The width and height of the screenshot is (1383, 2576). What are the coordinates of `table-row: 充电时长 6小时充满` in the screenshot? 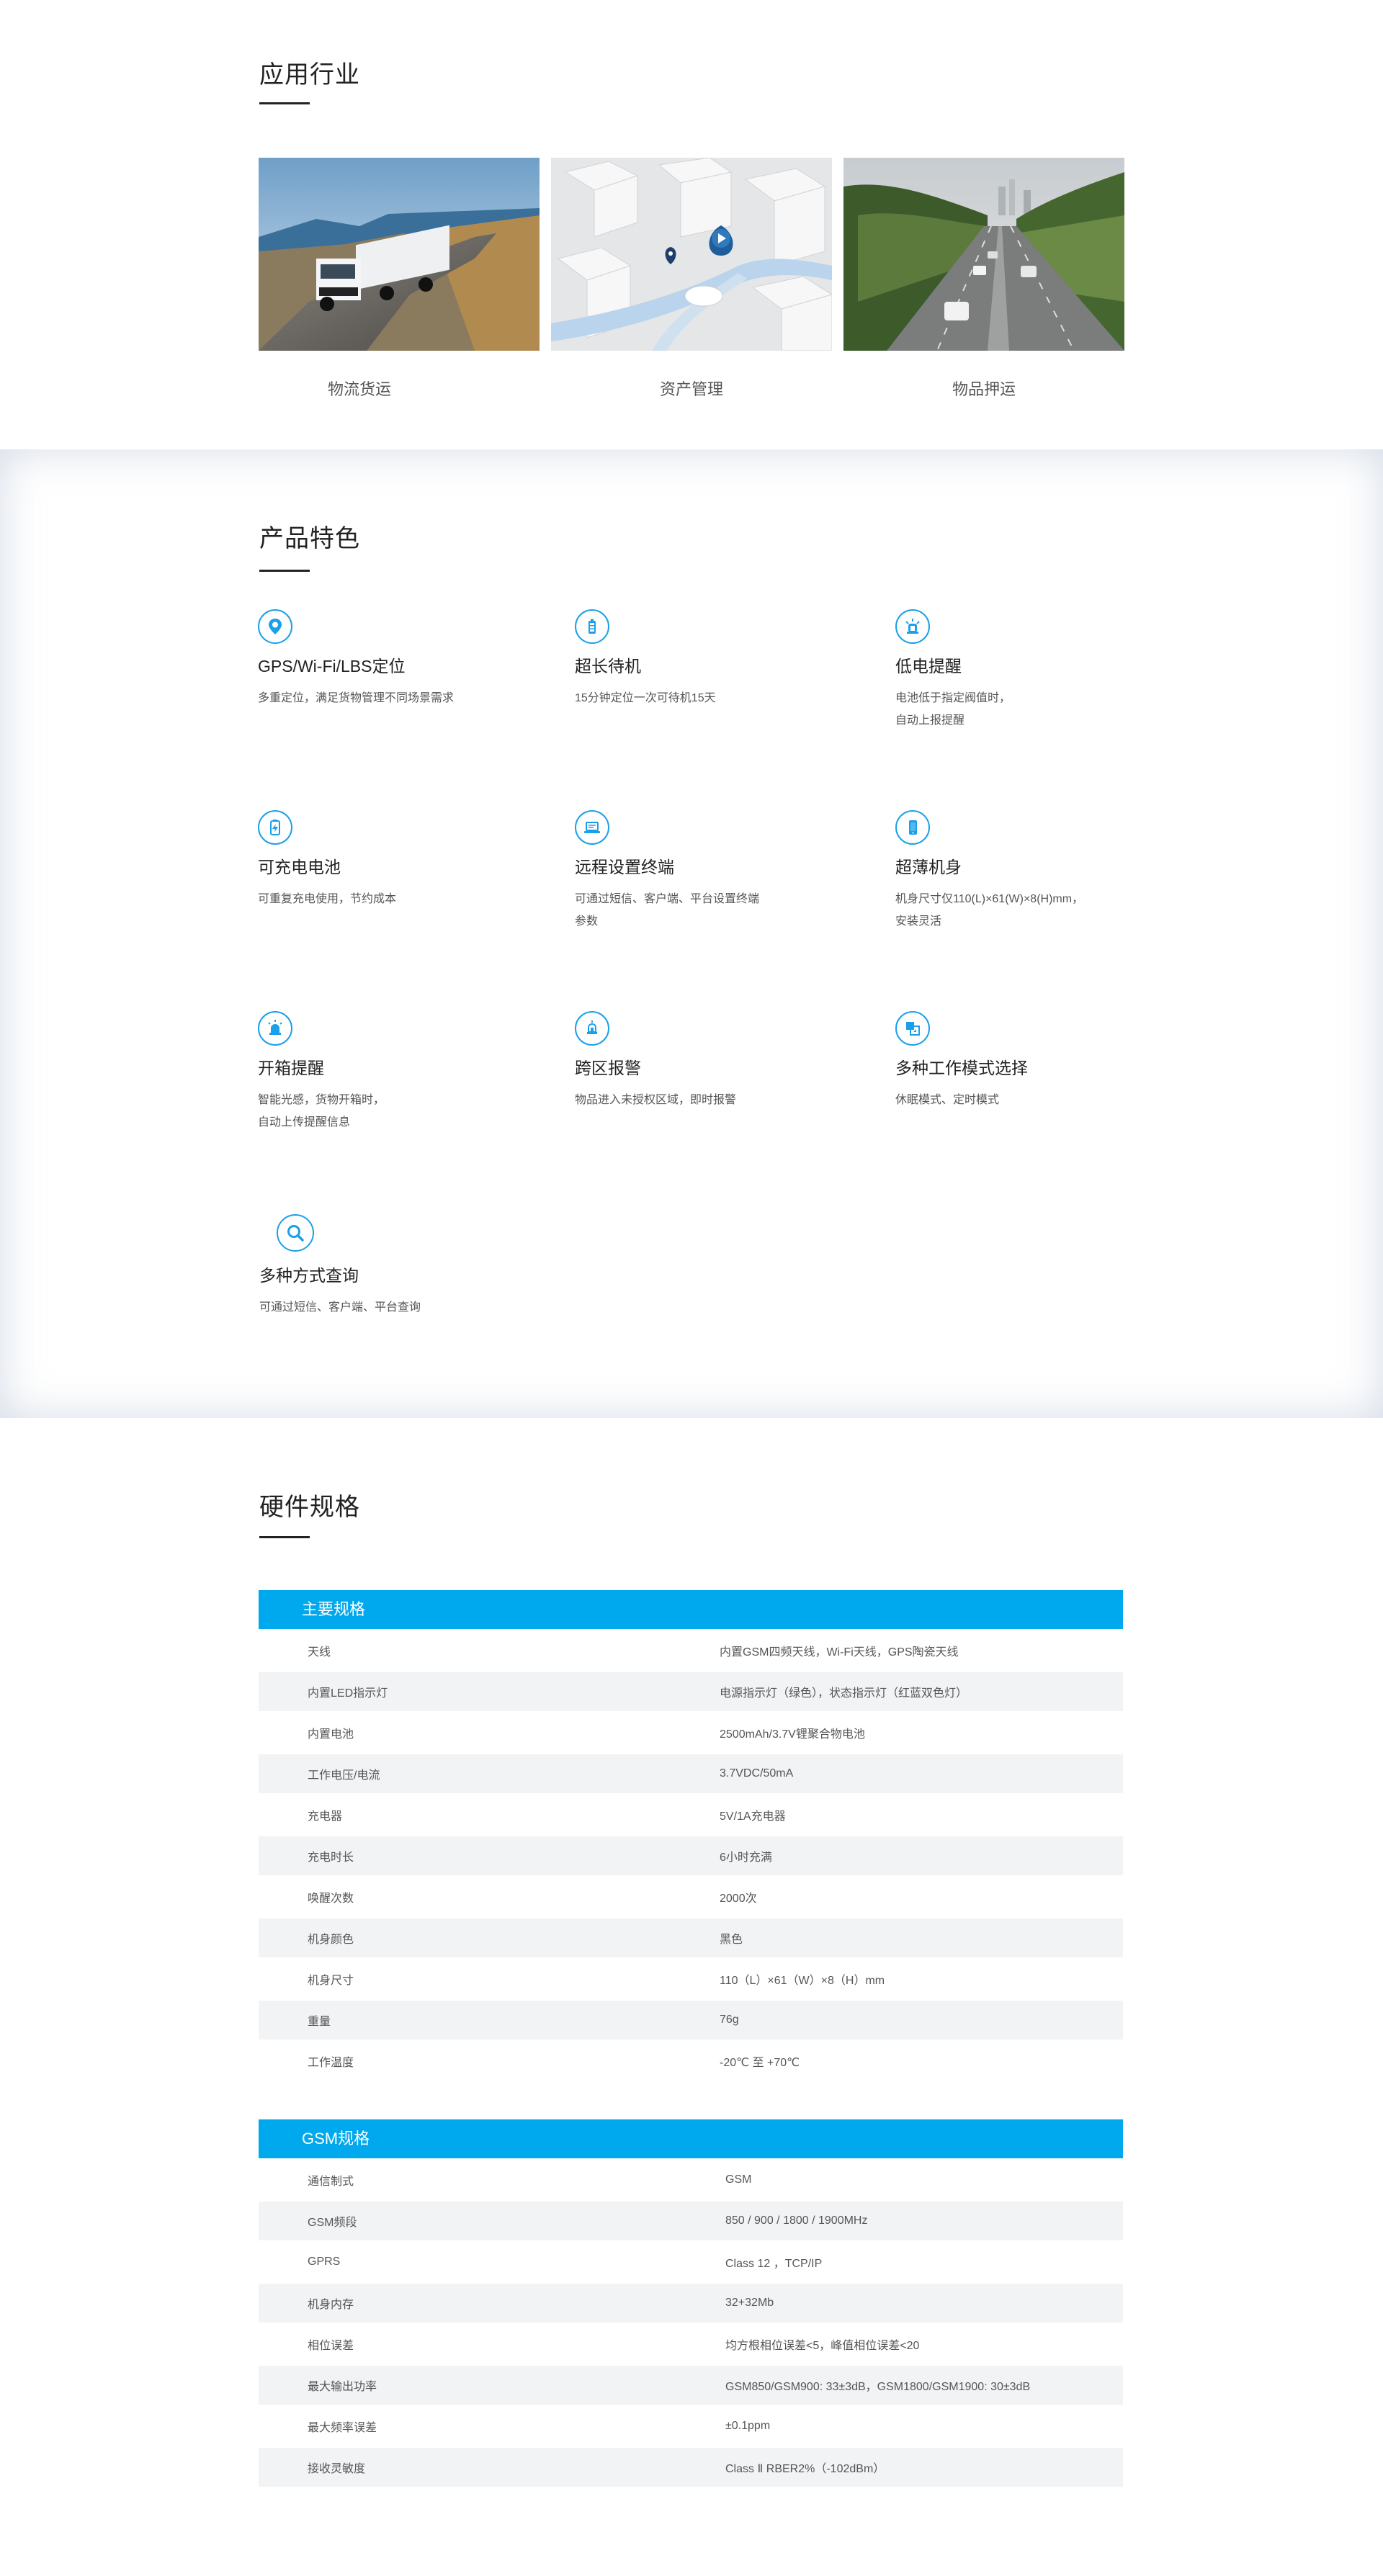 It's located at (691, 1855).